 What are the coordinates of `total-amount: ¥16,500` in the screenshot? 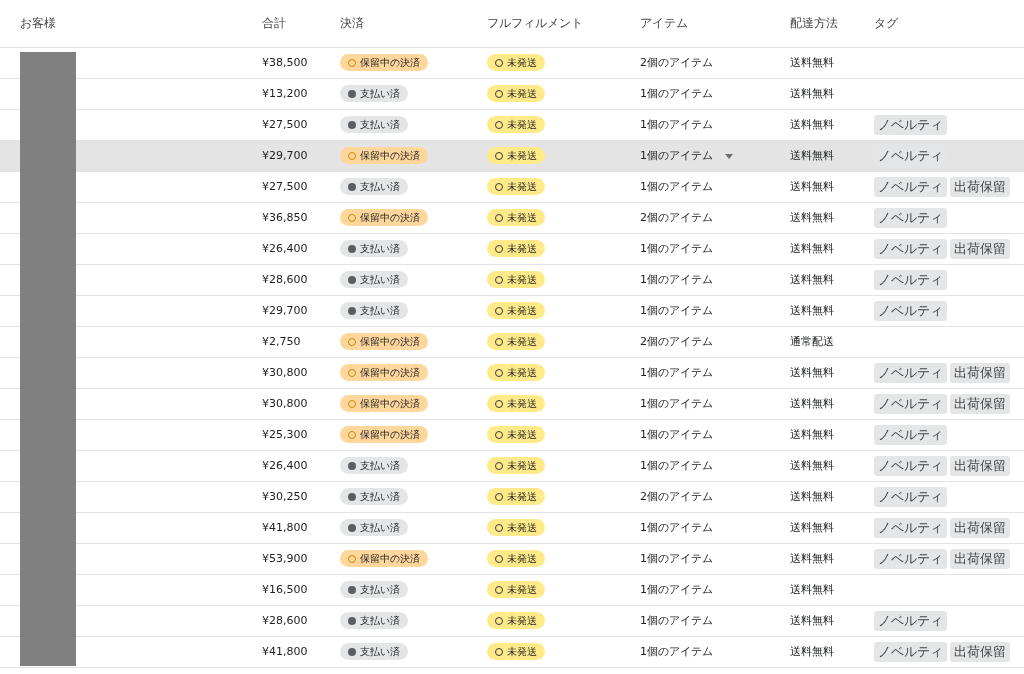 It's located at (285, 589).